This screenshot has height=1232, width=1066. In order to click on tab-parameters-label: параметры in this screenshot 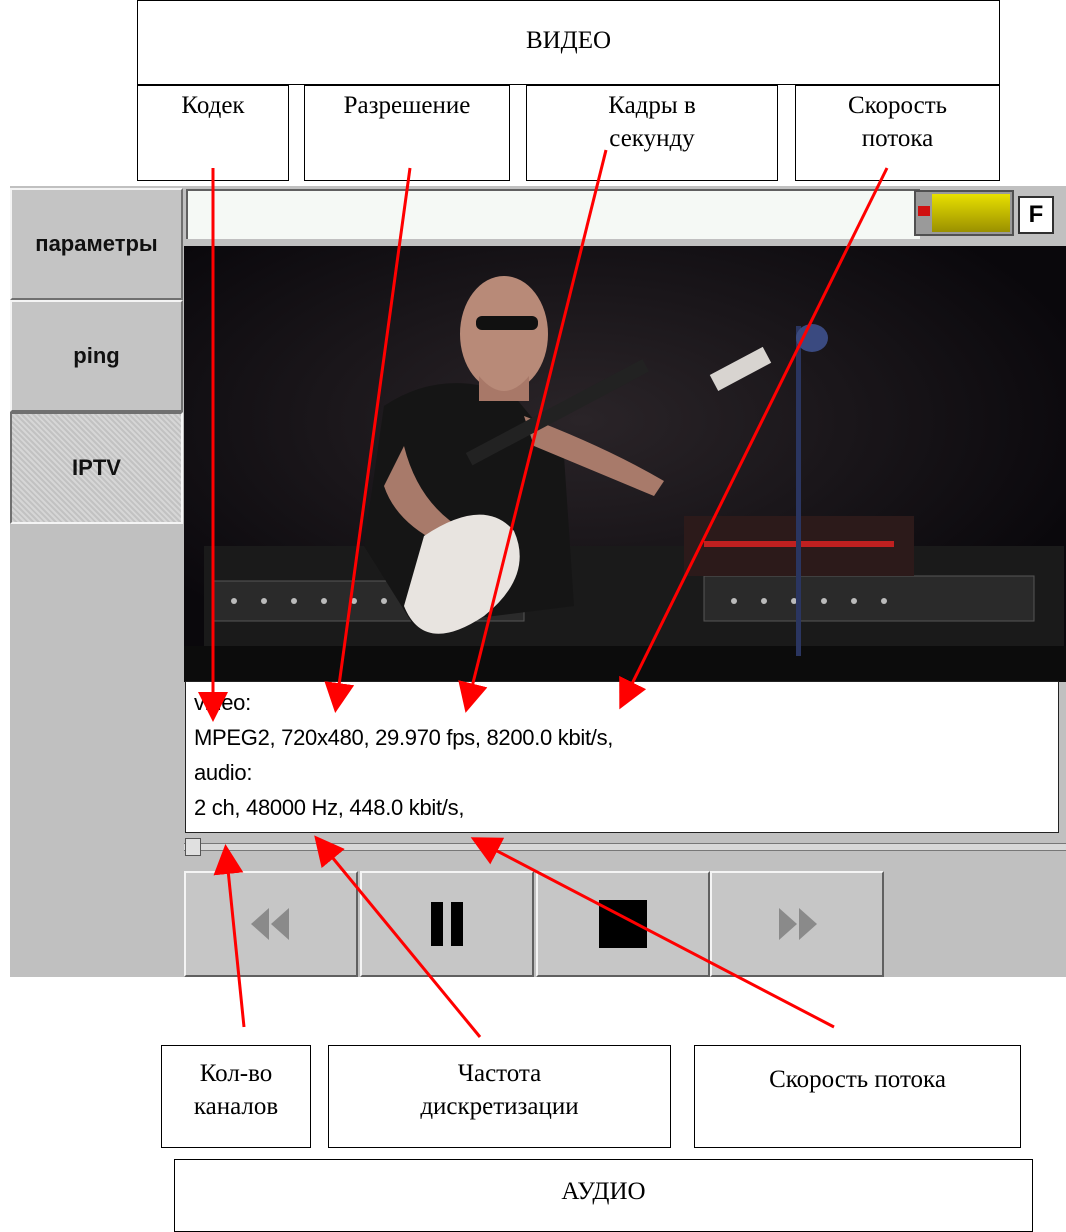, I will do `click(96, 243)`.